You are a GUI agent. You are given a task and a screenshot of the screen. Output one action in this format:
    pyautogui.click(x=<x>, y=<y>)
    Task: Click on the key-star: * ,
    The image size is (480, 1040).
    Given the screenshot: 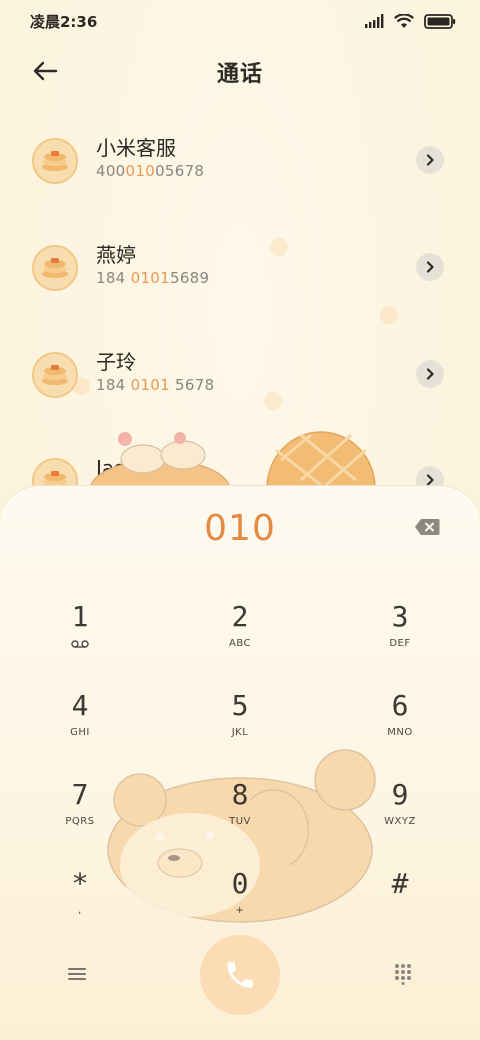 What is the action you would take?
    pyautogui.click(x=80, y=902)
    